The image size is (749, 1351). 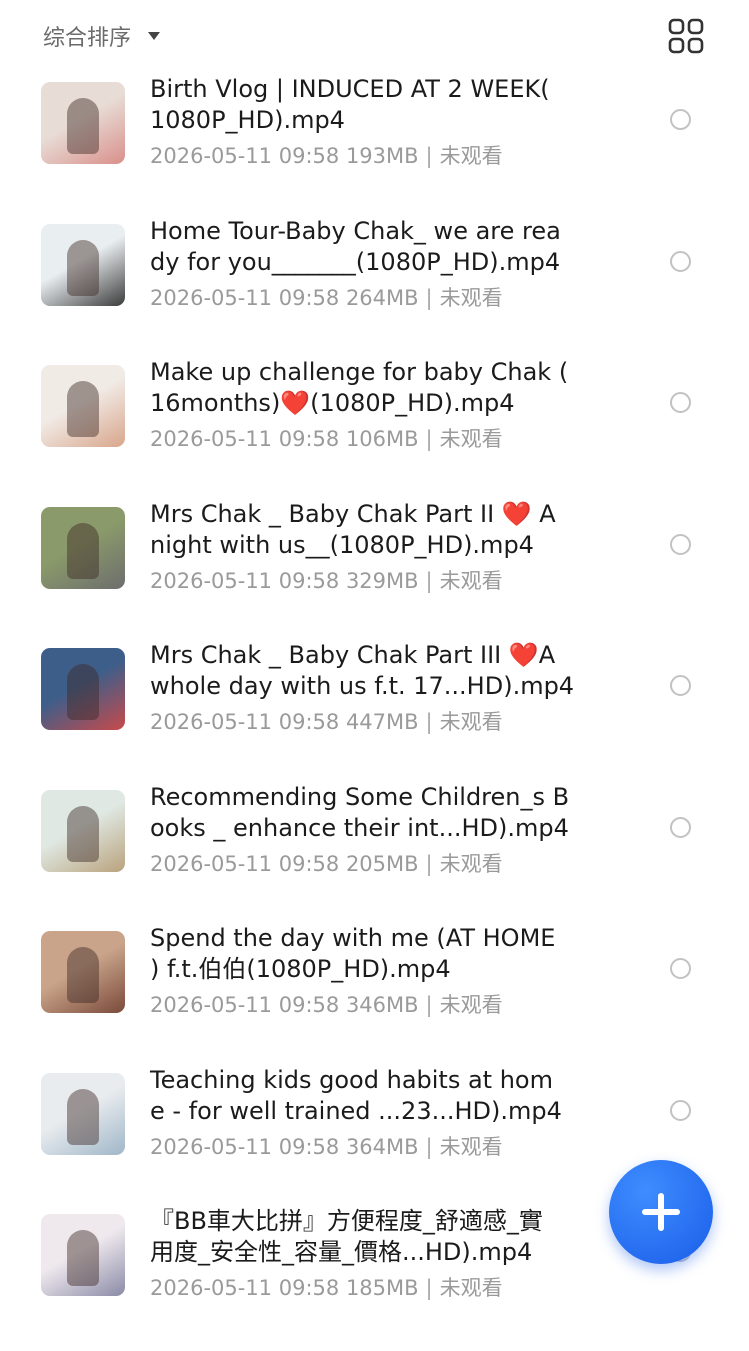 What do you see at coordinates (382, 864) in the screenshot?
I see `video-size: 205MB` at bounding box center [382, 864].